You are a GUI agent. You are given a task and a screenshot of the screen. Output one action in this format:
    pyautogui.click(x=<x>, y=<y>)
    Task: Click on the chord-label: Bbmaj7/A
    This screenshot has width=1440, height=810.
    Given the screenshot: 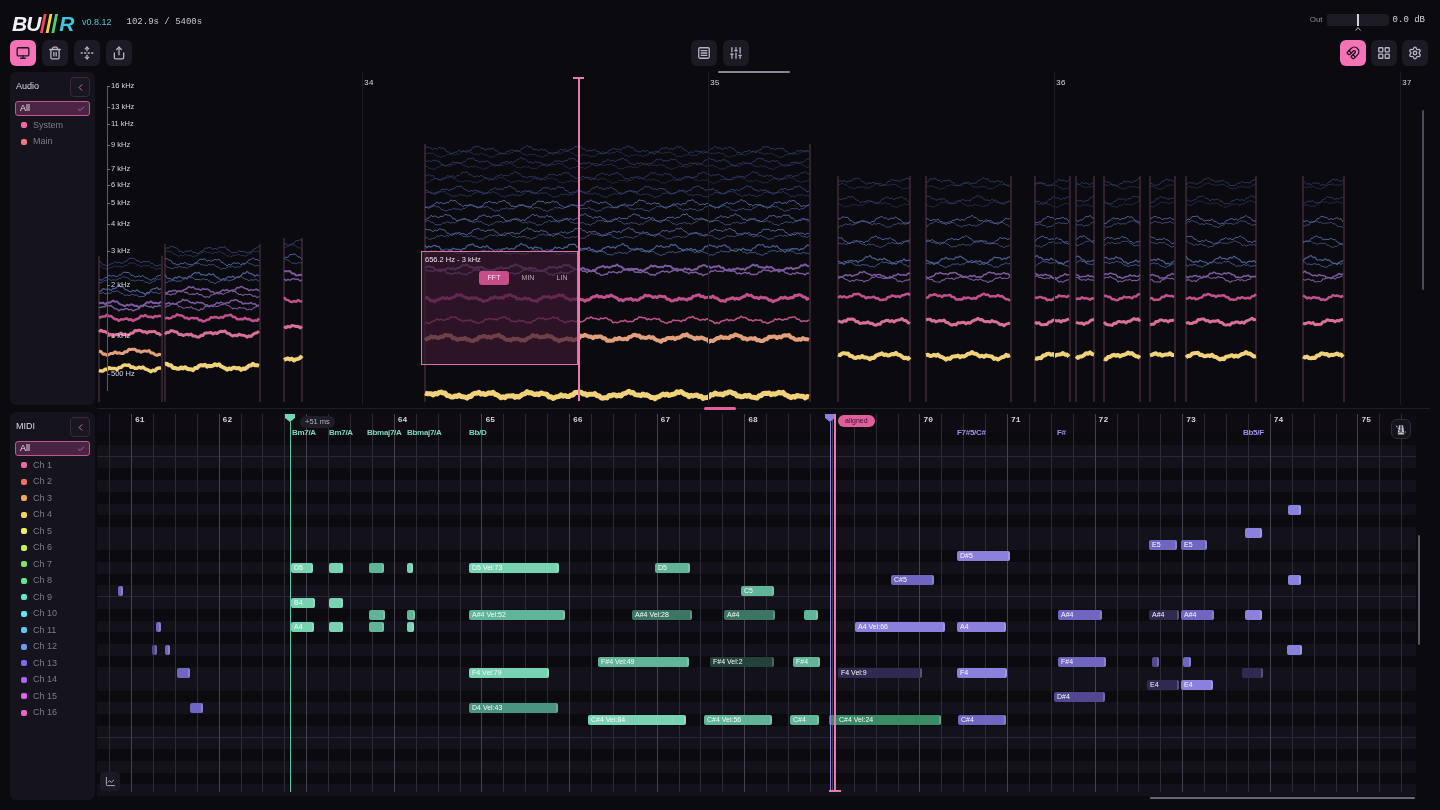 What is the action you would take?
    pyautogui.click(x=384, y=433)
    